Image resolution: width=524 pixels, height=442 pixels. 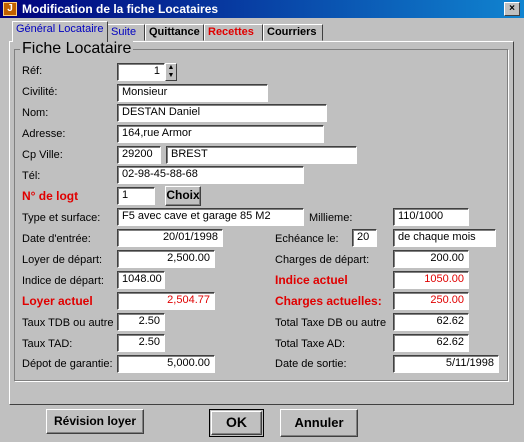 I want to click on millieme-label: Millieme:, so click(x=331, y=218).